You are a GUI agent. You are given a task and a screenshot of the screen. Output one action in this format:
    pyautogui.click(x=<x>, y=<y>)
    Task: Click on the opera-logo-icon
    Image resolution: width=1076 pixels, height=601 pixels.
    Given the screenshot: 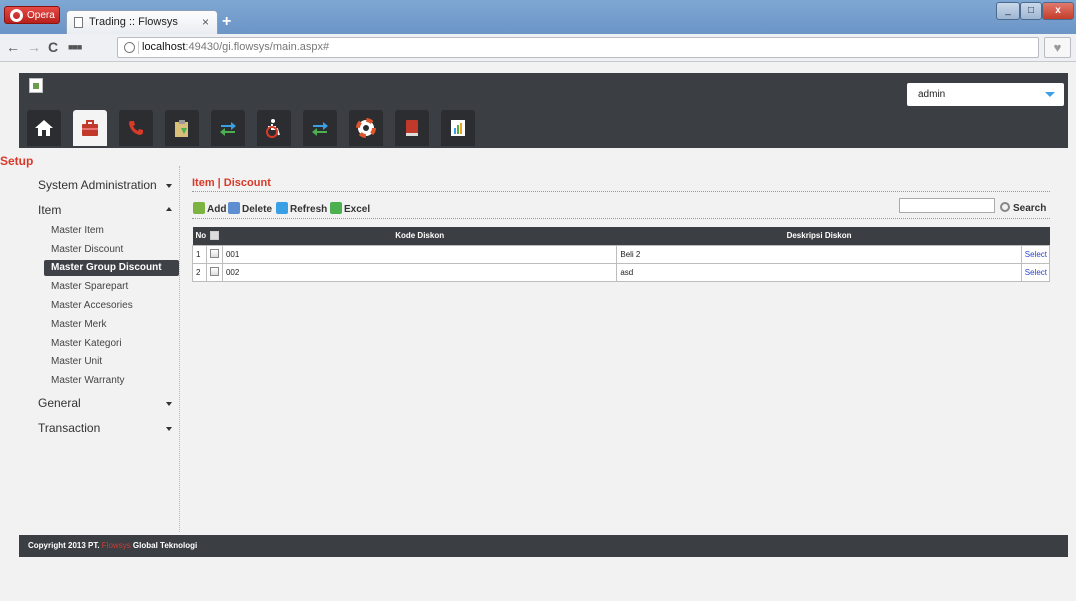 What is the action you would take?
    pyautogui.click(x=16, y=15)
    